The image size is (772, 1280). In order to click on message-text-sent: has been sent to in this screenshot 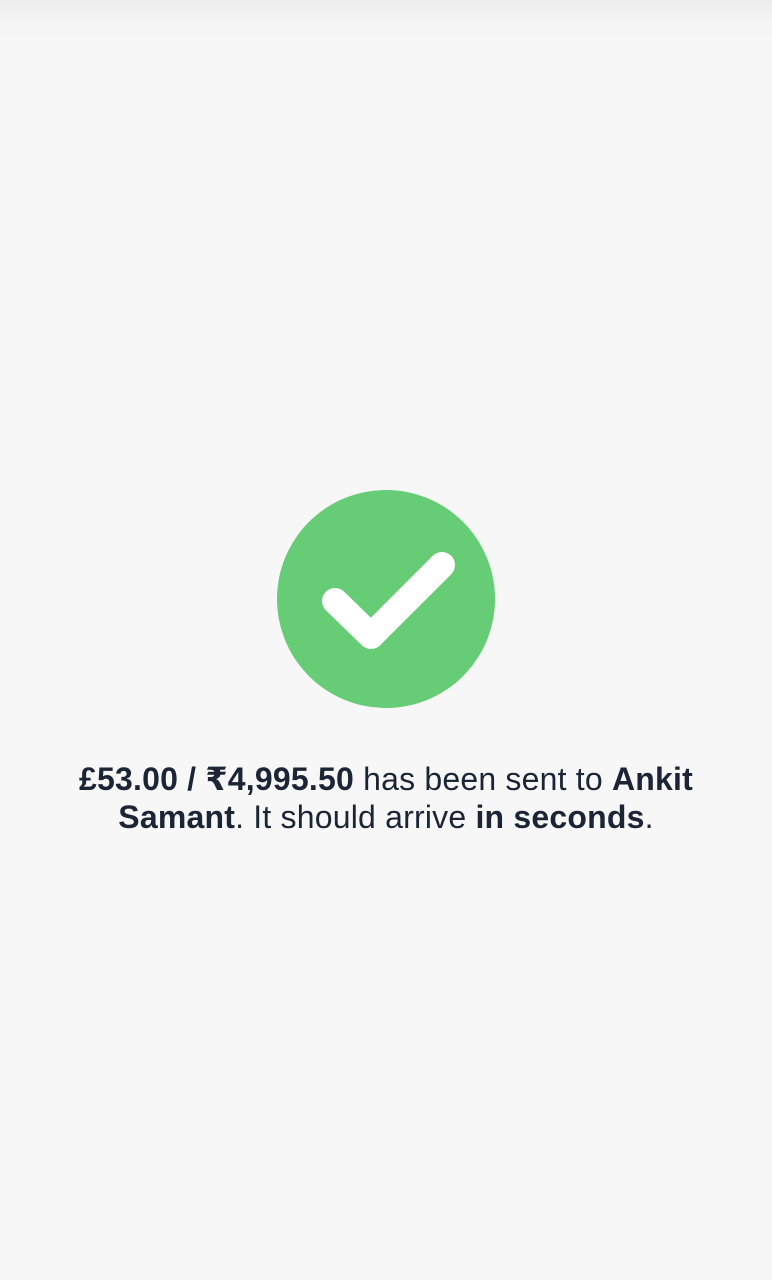, I will do `click(482, 779)`.